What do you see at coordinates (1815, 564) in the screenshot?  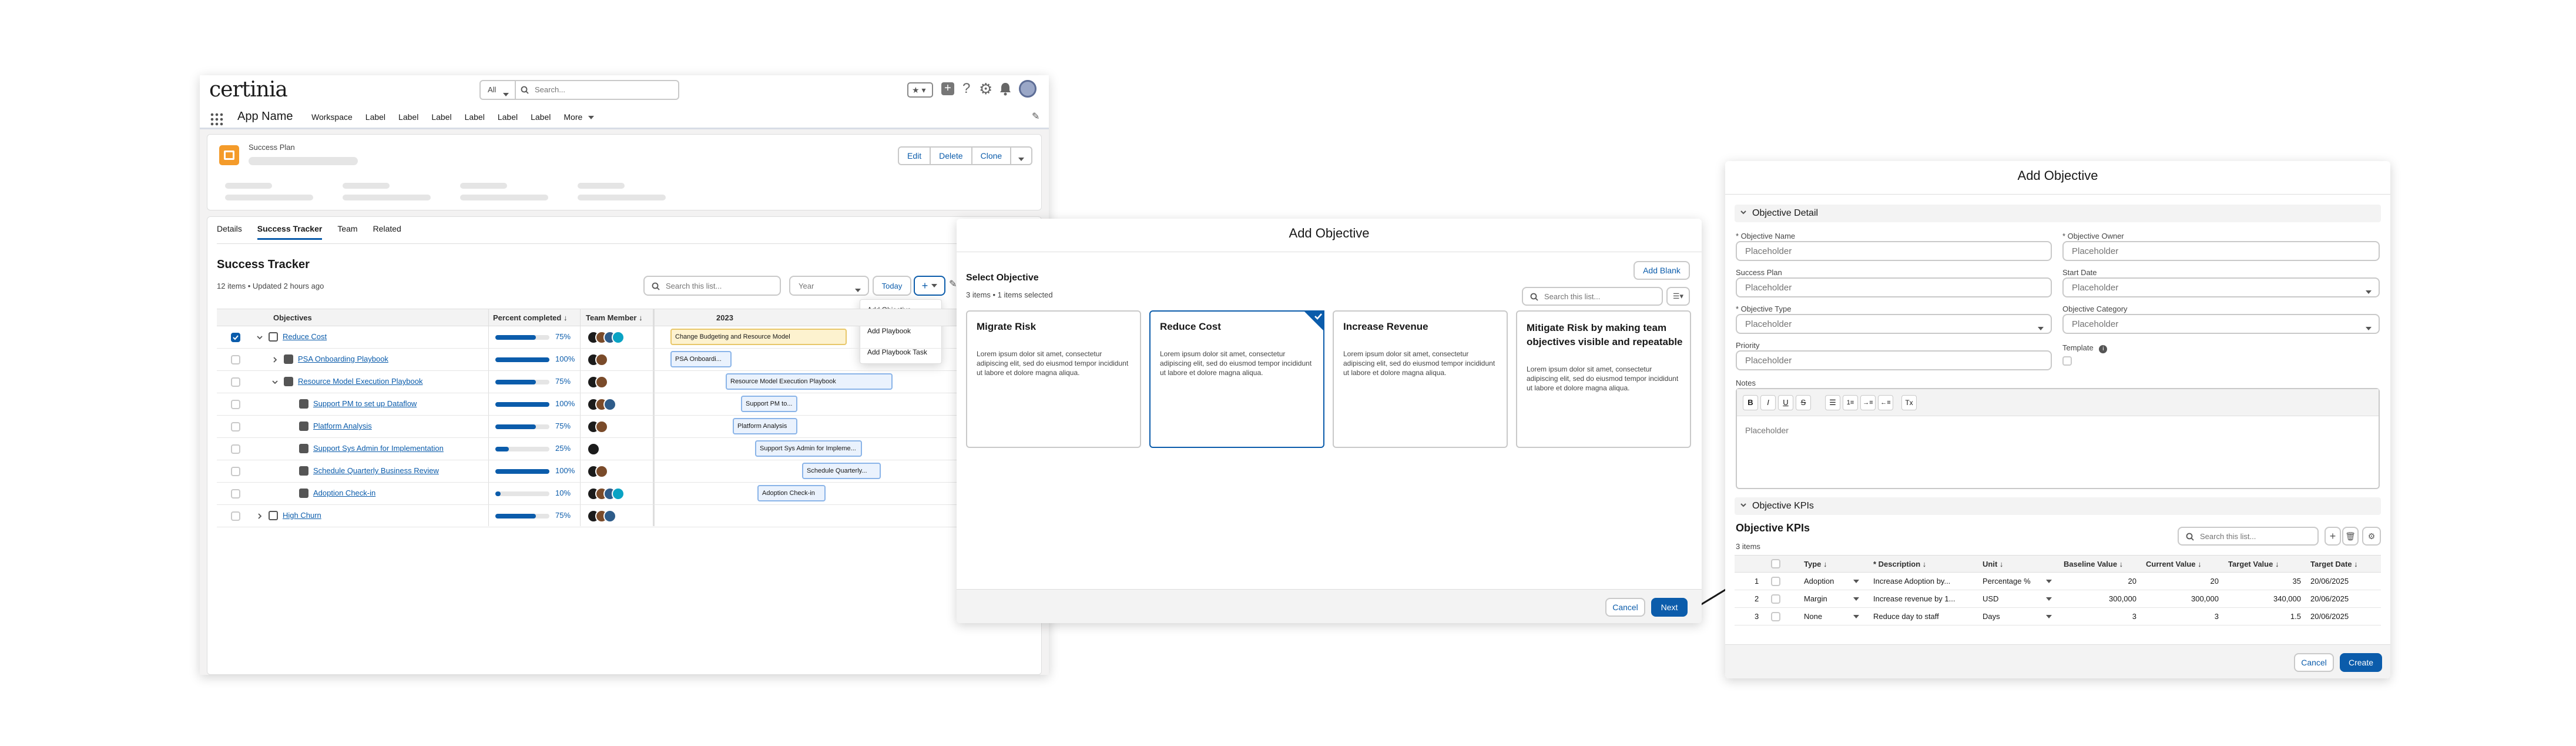 I see `col-type: Type ↓` at bounding box center [1815, 564].